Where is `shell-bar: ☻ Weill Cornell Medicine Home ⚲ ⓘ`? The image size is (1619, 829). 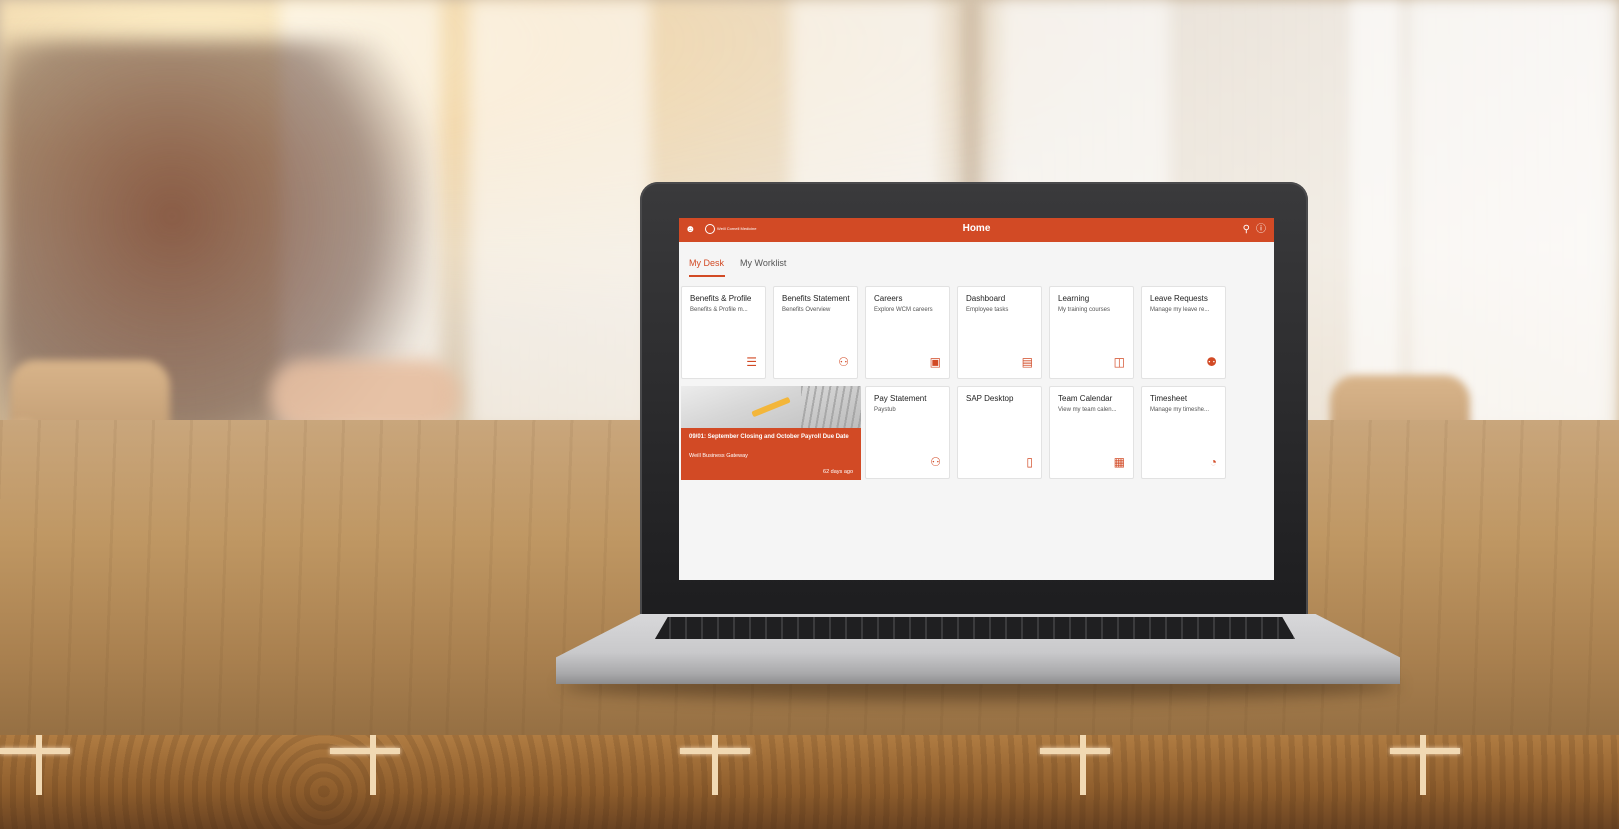
shell-bar: ☻ Weill Cornell Medicine Home ⚲ ⓘ is located at coordinates (976, 230).